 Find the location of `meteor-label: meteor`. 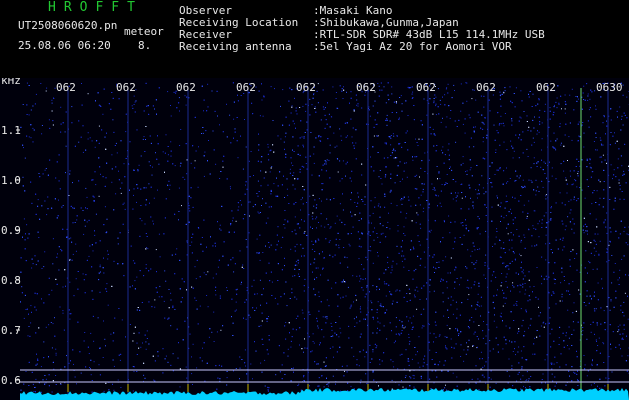

meteor-label: meteor is located at coordinates (144, 31).